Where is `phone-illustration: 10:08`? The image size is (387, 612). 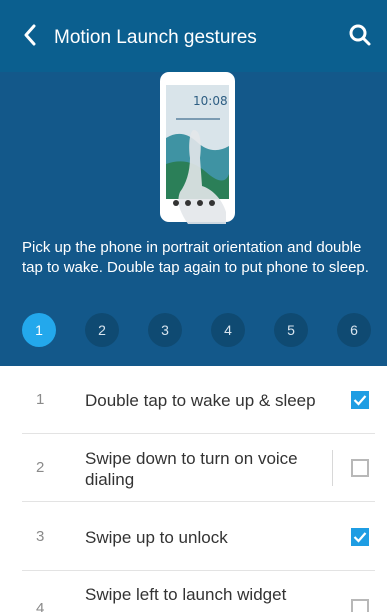
phone-illustration: 10:08 is located at coordinates (197, 148).